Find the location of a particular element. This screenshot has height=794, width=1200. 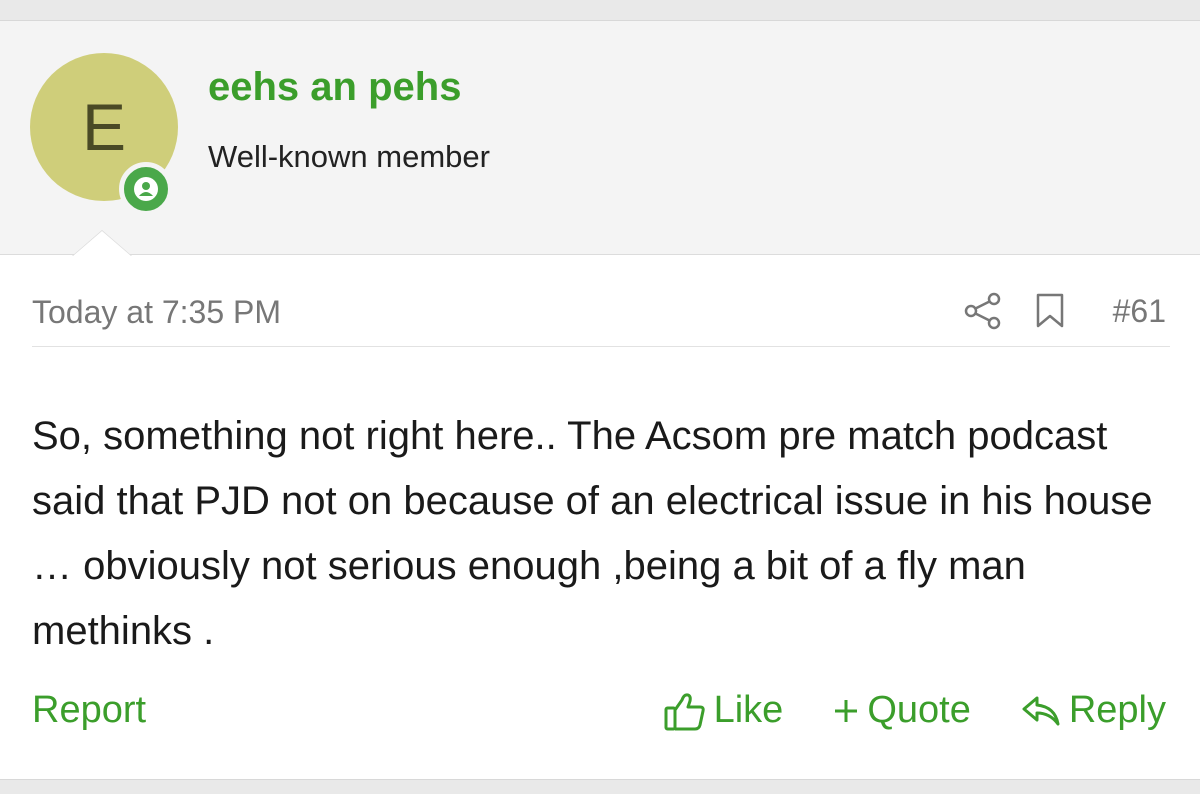

post-meta-icons: #61 is located at coordinates (1064, 311).